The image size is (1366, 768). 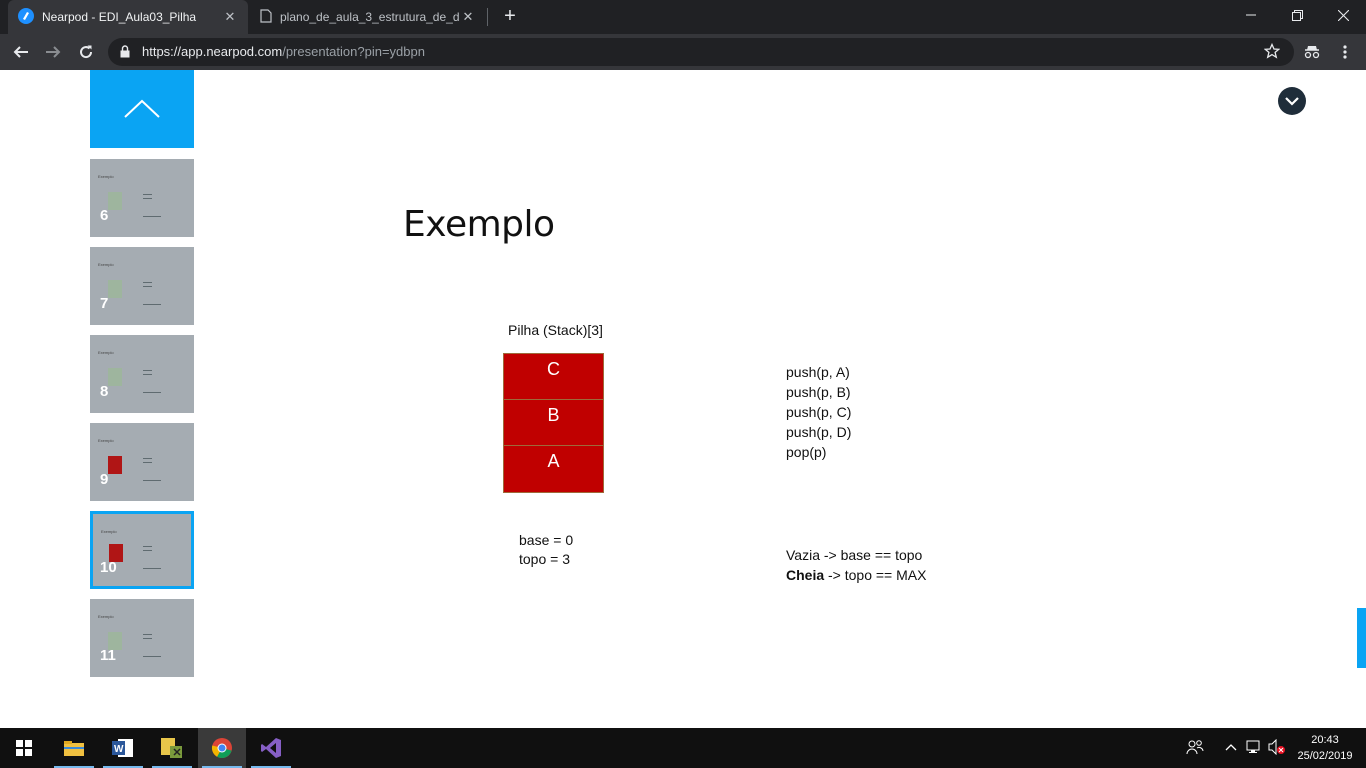 What do you see at coordinates (212, 51) in the screenshot?
I see `url-host: https://app.nearpod.com` at bounding box center [212, 51].